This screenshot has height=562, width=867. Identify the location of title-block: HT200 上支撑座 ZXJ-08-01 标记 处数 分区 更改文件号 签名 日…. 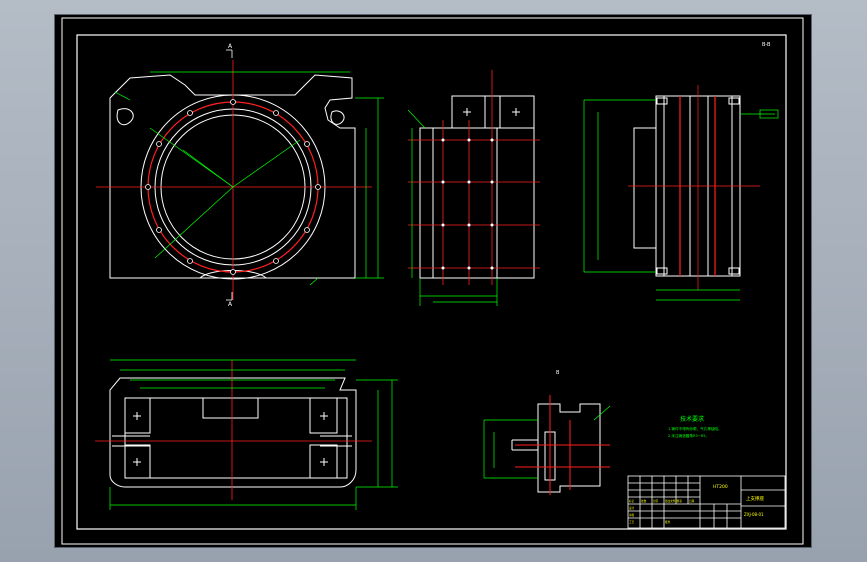
(706, 502).